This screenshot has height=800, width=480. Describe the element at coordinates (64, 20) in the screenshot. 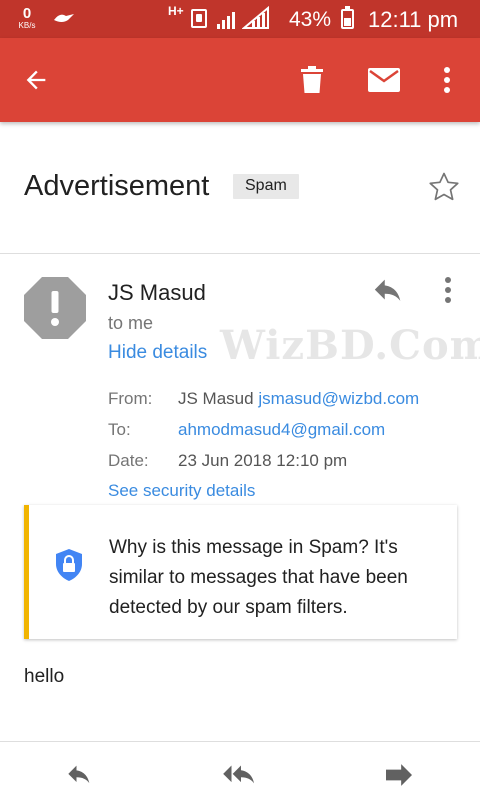

I see `notification-icon` at that location.